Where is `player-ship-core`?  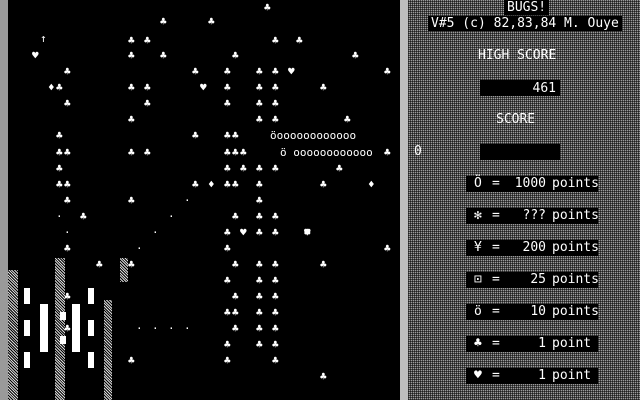
player-ship-core is located at coordinates (63, 340).